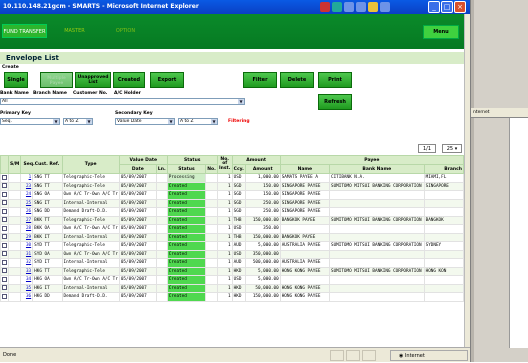  What do you see at coordinates (472, 181) in the screenshot?
I see `panel-resize-handle` at bounding box center [472, 181].